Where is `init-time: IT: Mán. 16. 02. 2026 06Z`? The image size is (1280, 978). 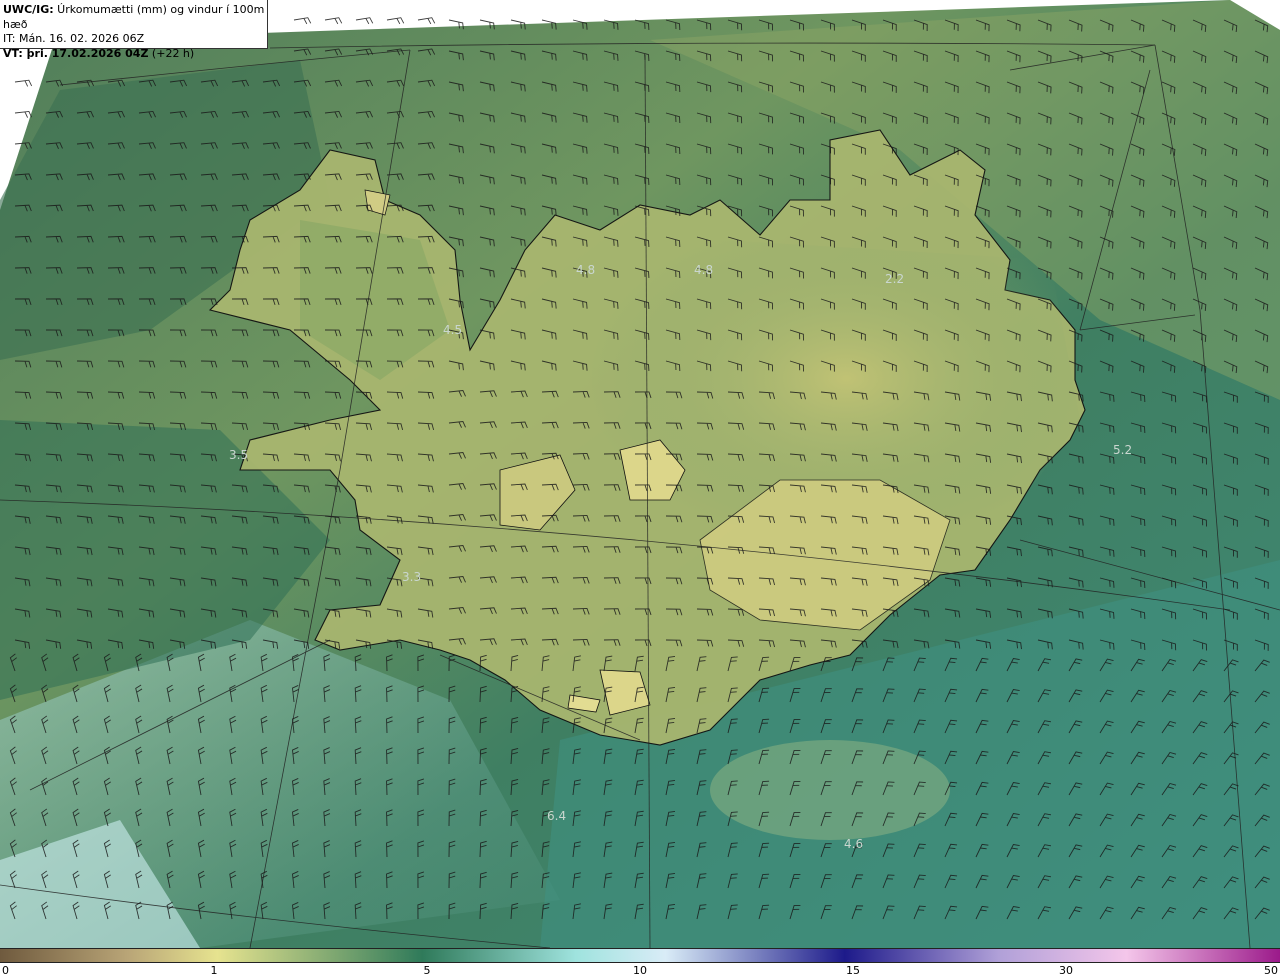 init-time: IT: Mán. 16. 02. 2026 06Z is located at coordinates (74, 38).